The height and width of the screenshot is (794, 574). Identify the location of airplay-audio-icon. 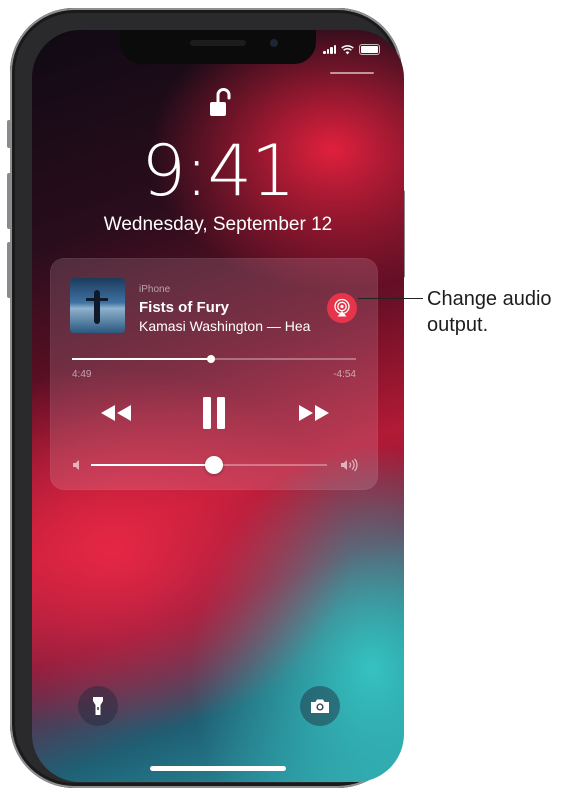
(342, 307).